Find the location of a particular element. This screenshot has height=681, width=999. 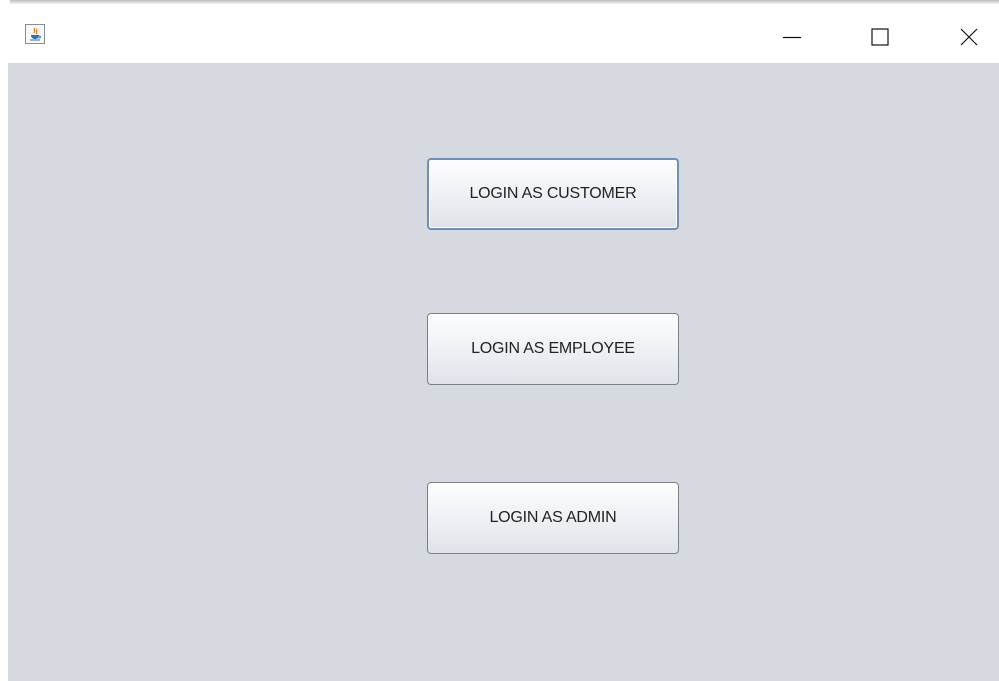

title-bar is located at coordinates (503, 34).